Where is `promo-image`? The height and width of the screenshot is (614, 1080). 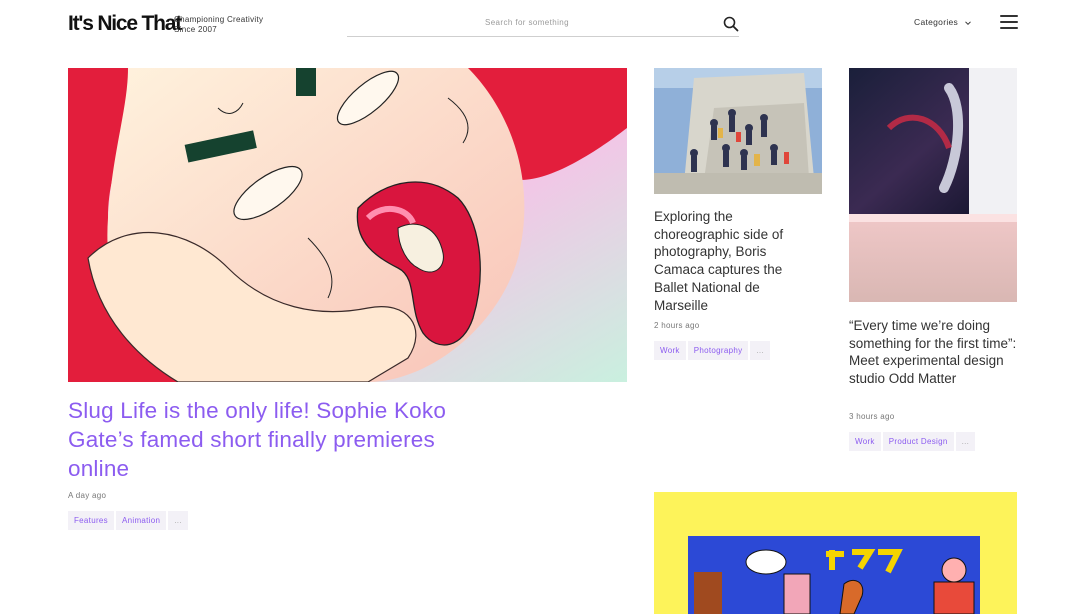 promo-image is located at coordinates (835, 553).